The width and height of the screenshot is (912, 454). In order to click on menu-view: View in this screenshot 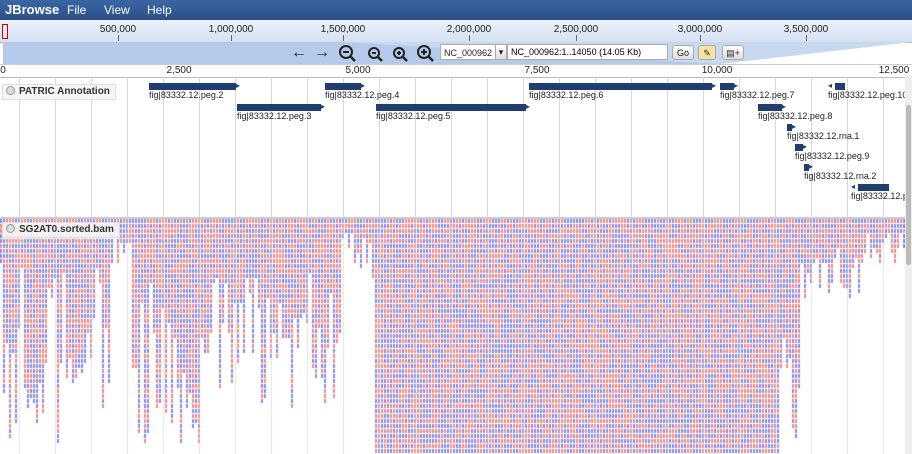, I will do `click(117, 10)`.